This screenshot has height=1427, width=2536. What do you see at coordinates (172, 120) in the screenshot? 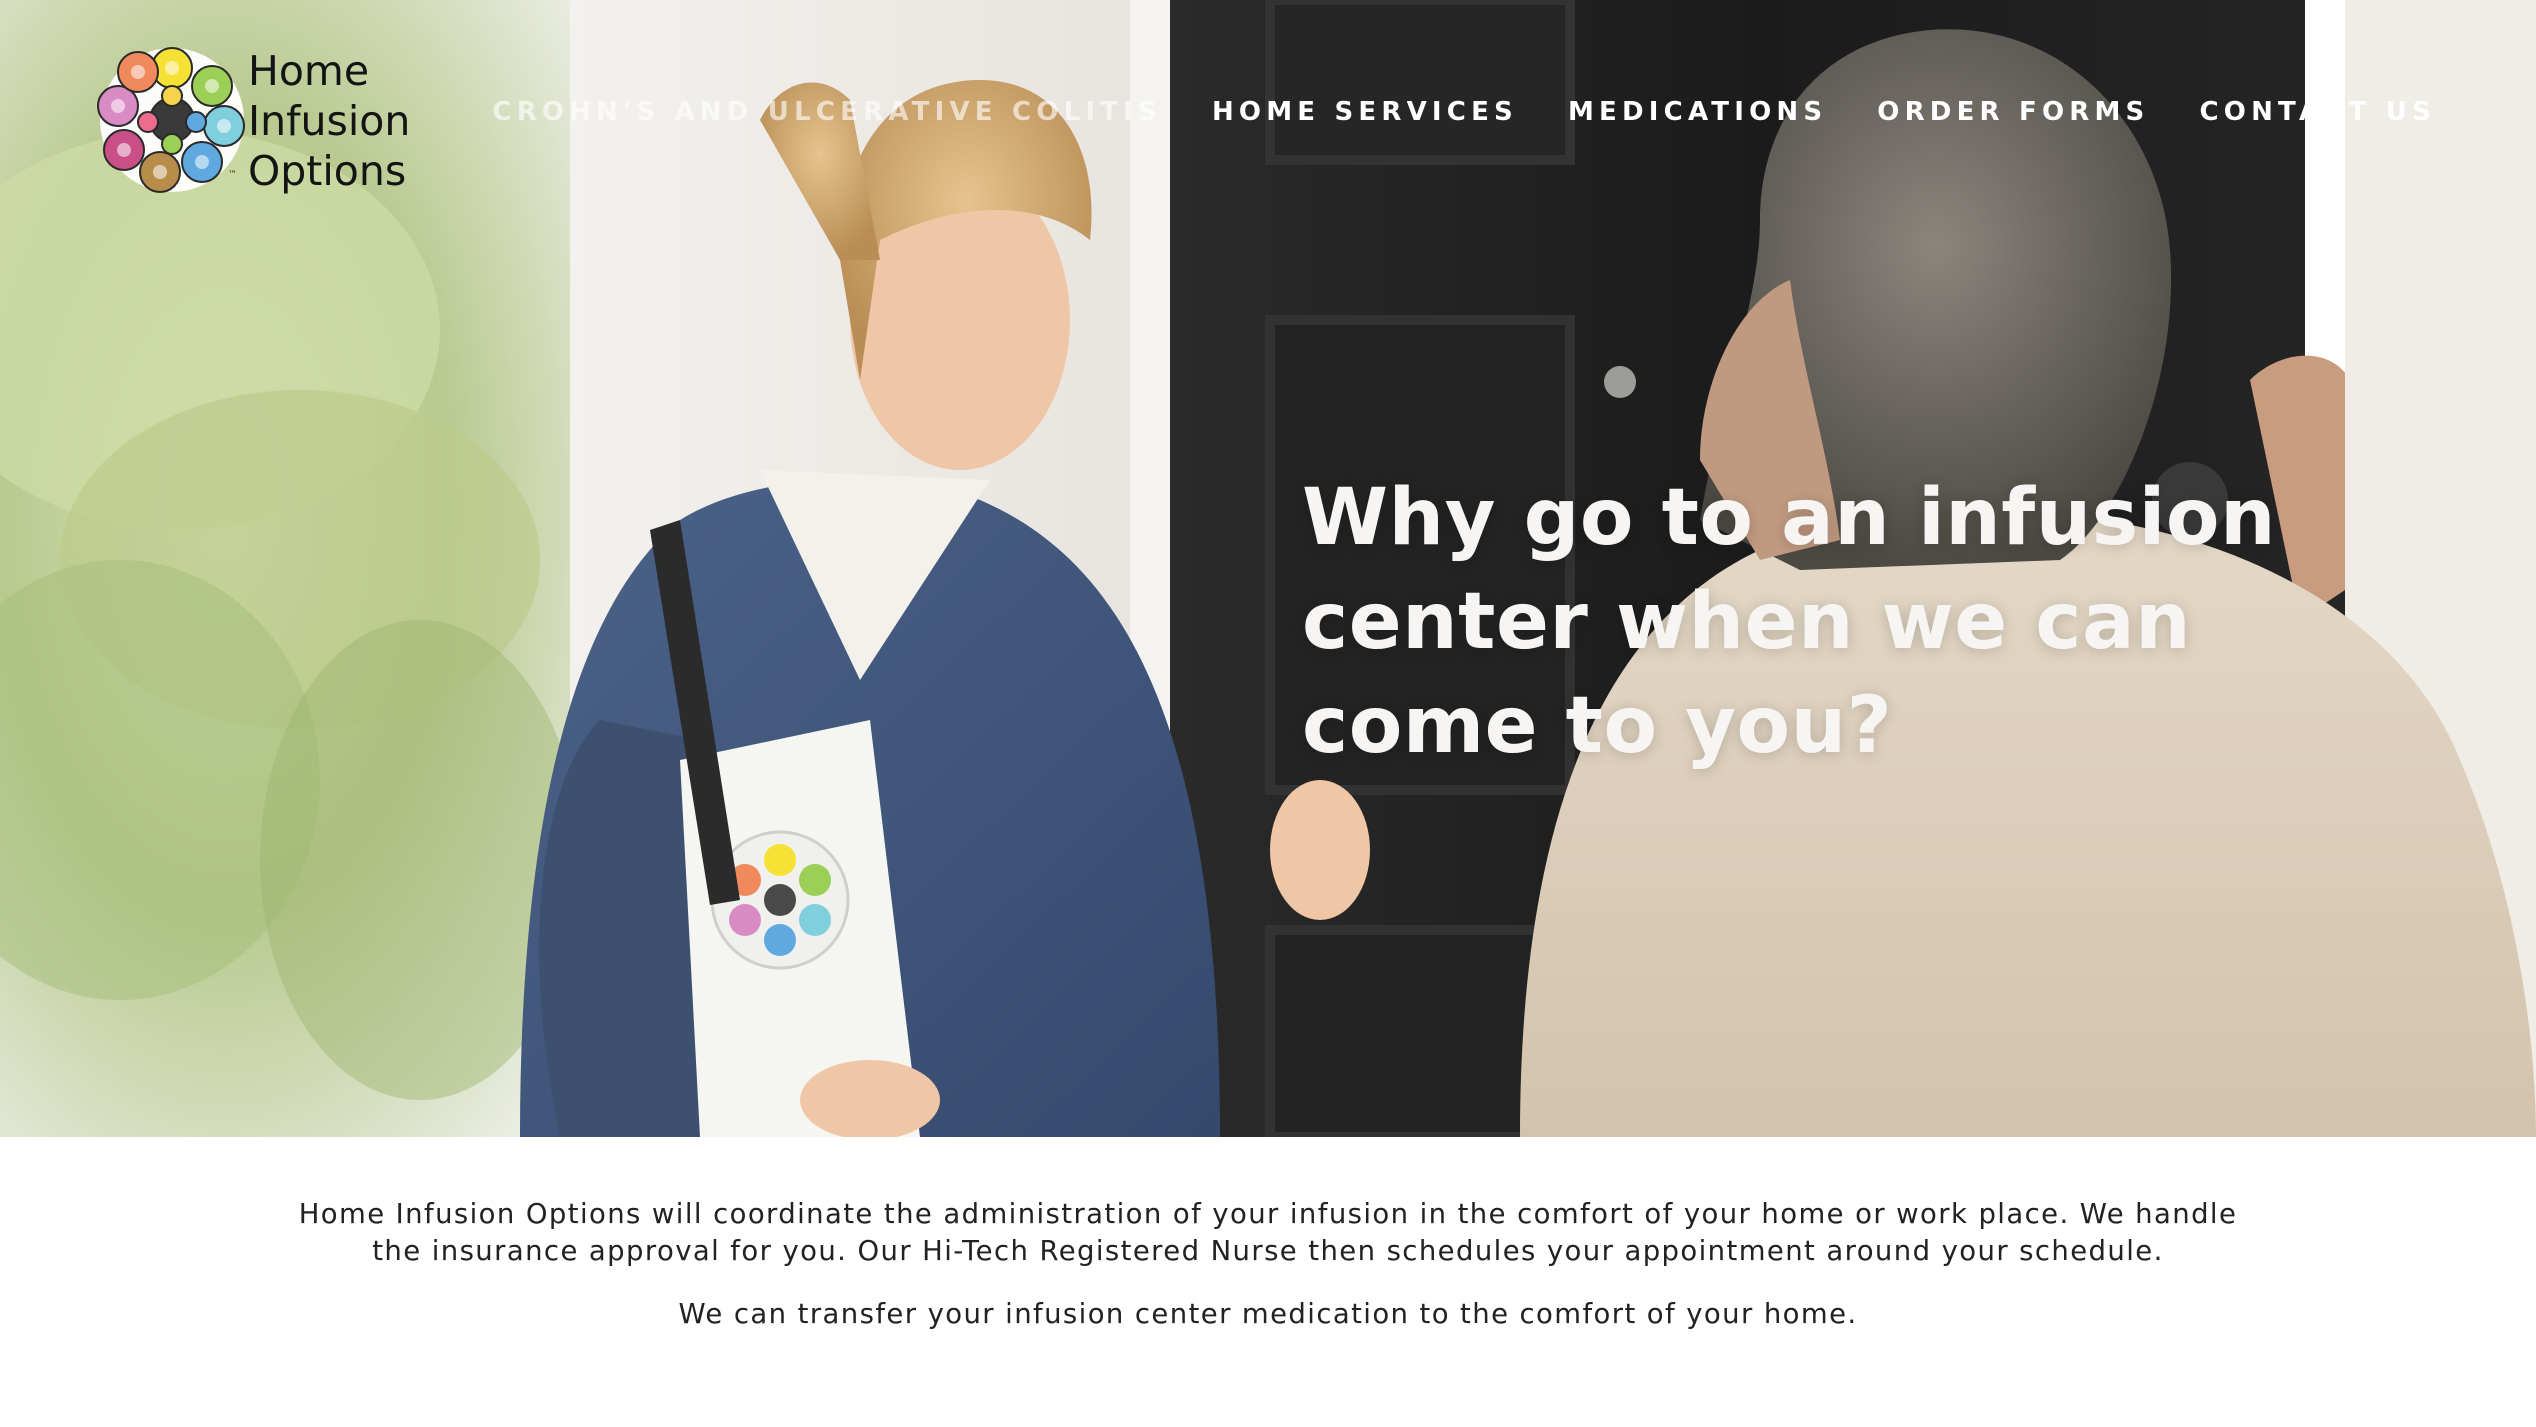
I see `flower-logo-icon: ™` at bounding box center [172, 120].